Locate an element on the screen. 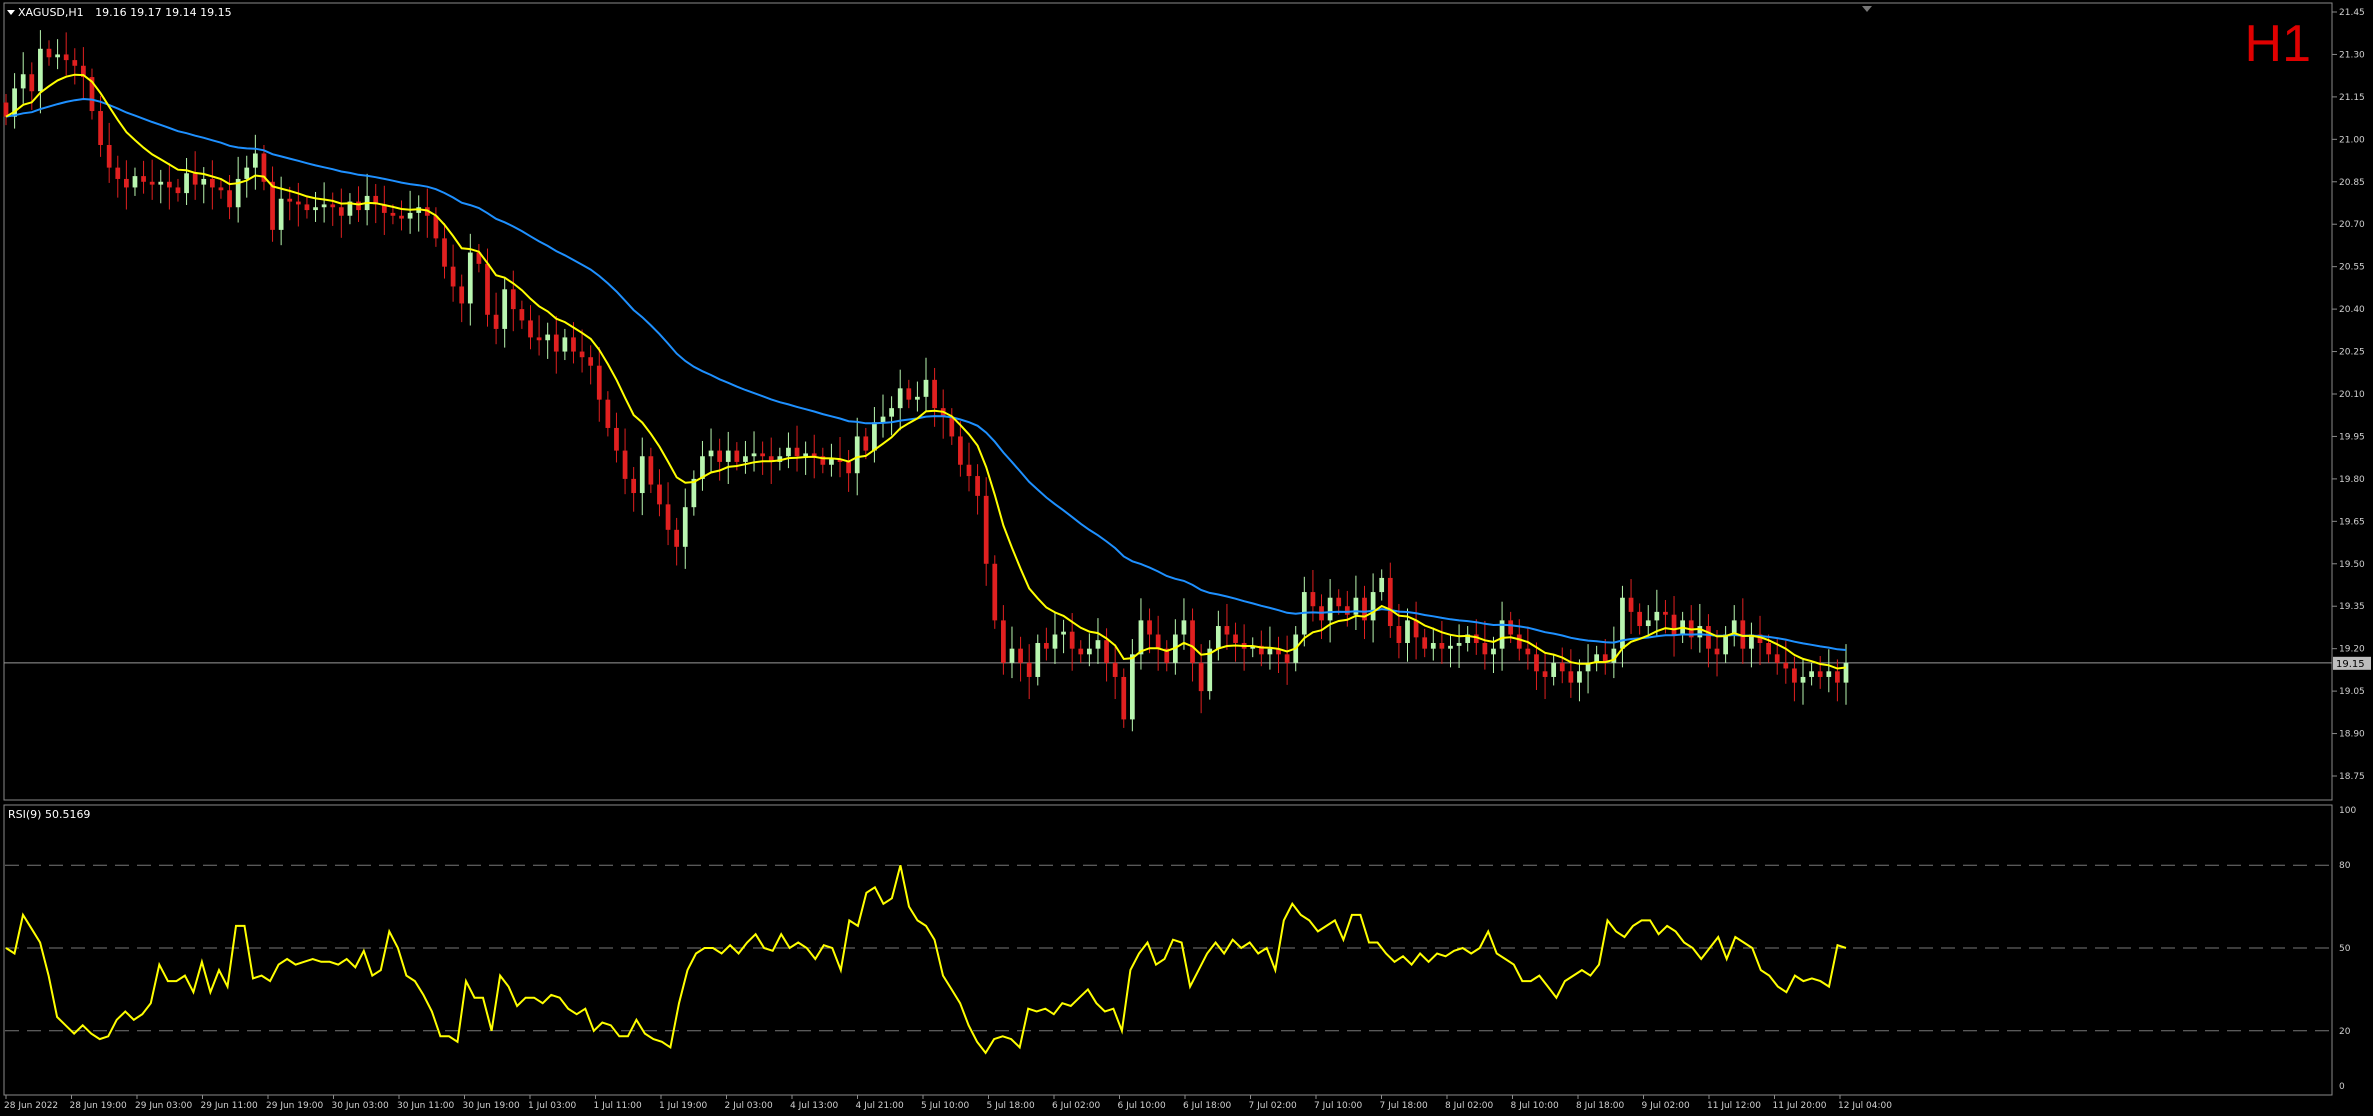  time-tick-label: 30 Jun 03:00 is located at coordinates (360, 1106).